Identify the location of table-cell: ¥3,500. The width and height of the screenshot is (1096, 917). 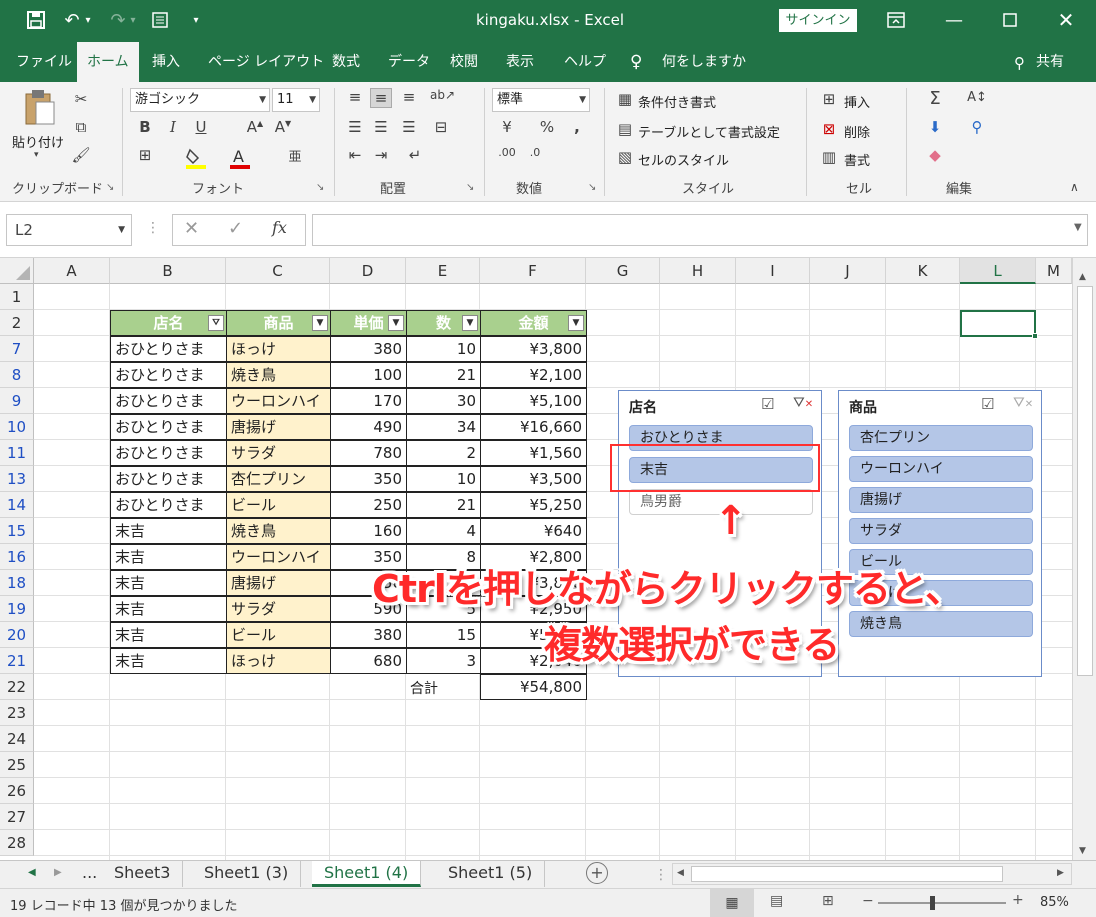
(533, 479).